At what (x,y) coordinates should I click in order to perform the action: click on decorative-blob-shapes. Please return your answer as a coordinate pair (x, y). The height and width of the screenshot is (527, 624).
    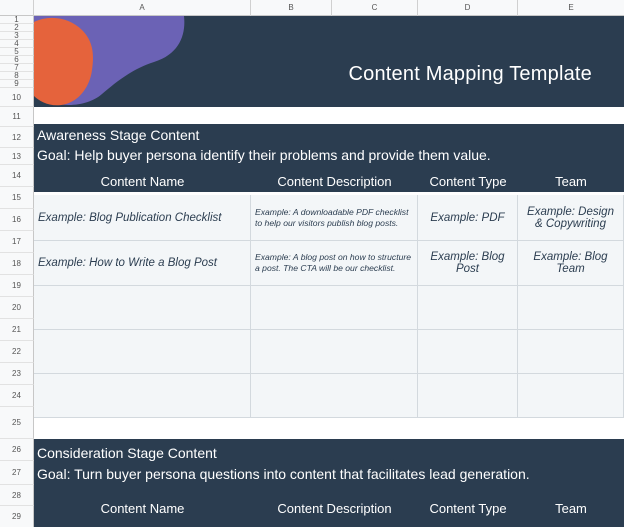
    Looking at the image, I should click on (109, 61).